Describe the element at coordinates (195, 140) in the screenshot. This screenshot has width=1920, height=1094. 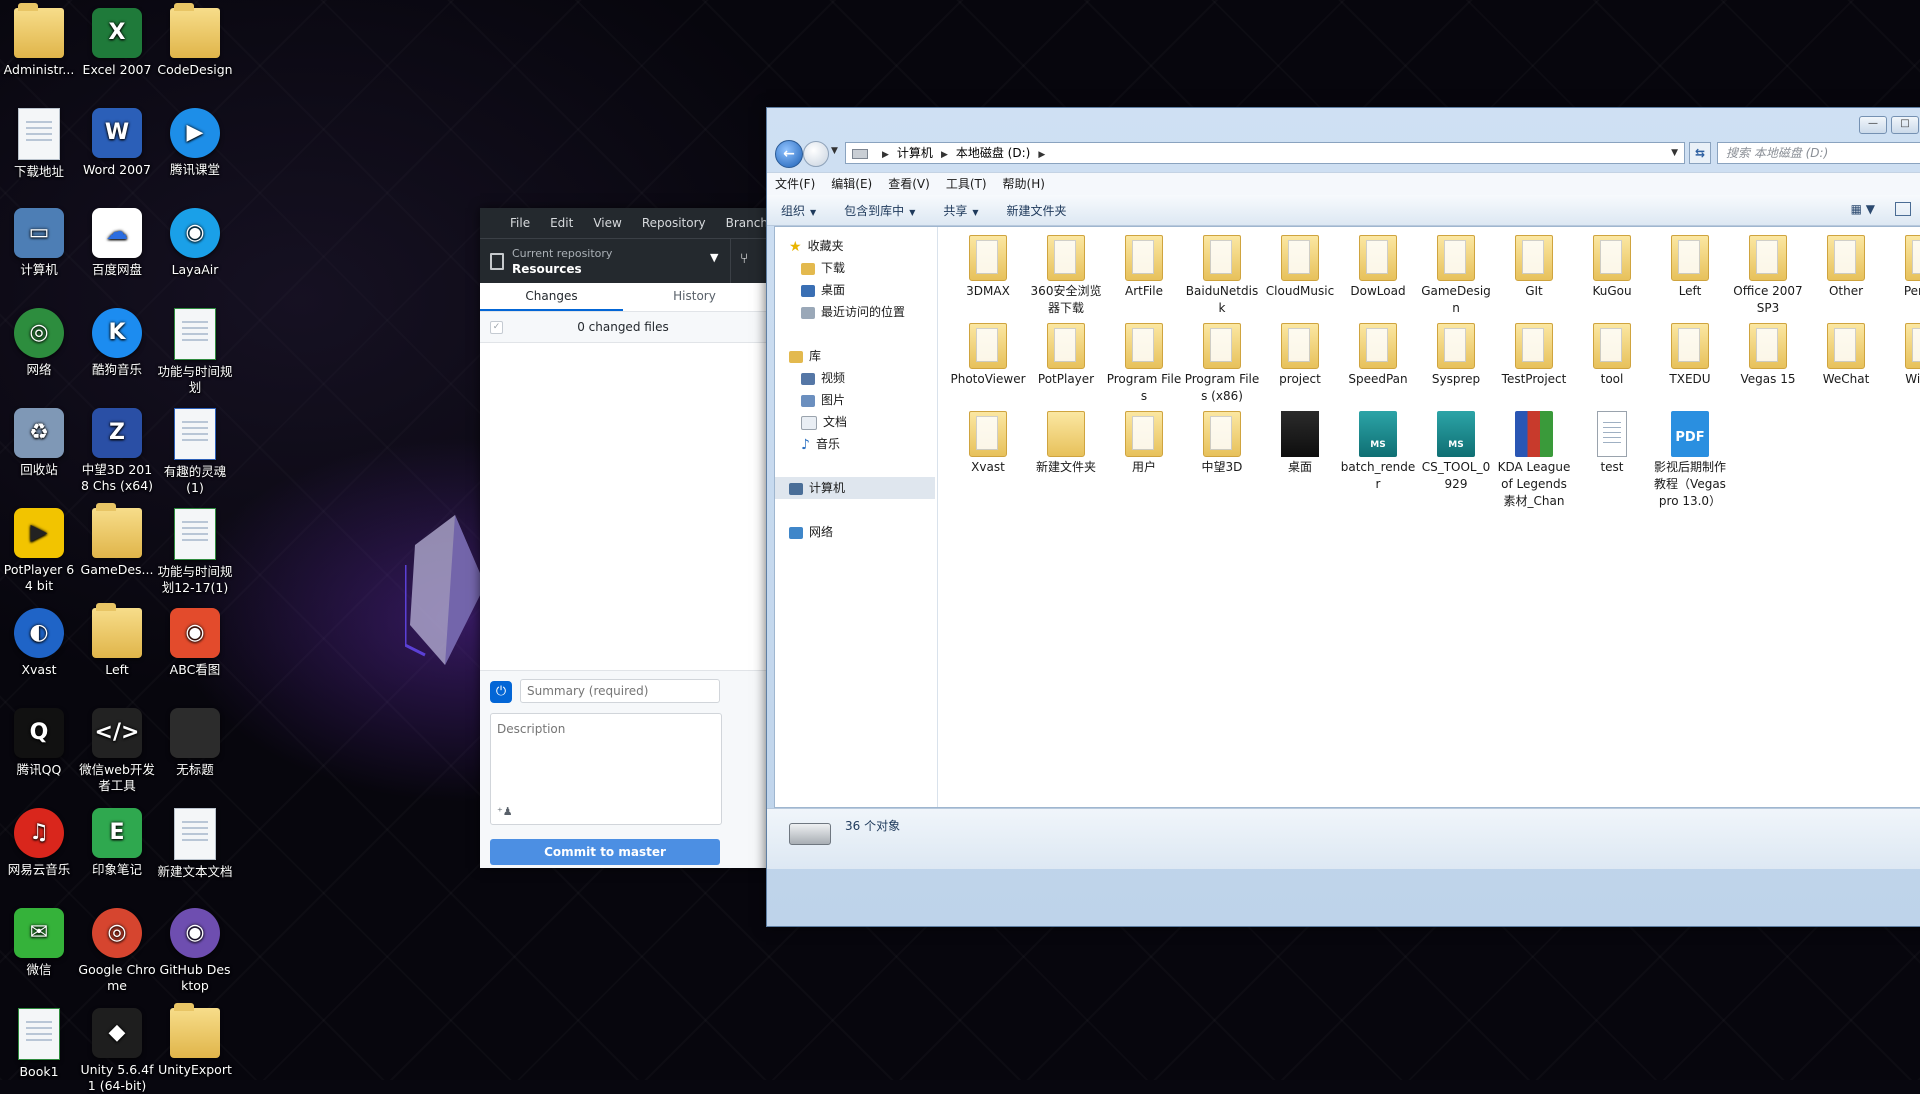
I see `desktop-icon-6: ▶ 腾讯课堂` at that location.